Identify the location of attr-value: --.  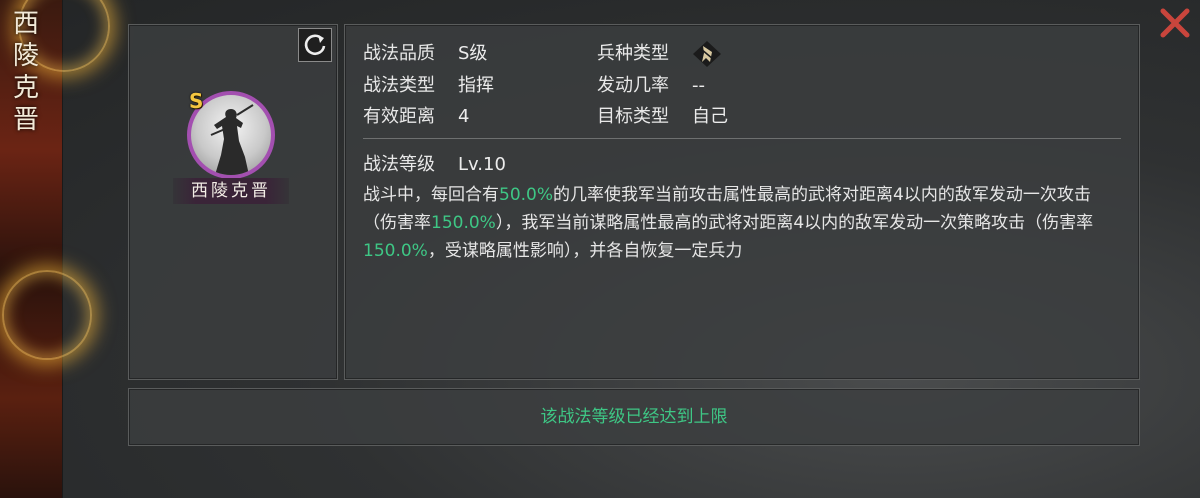
(698, 85).